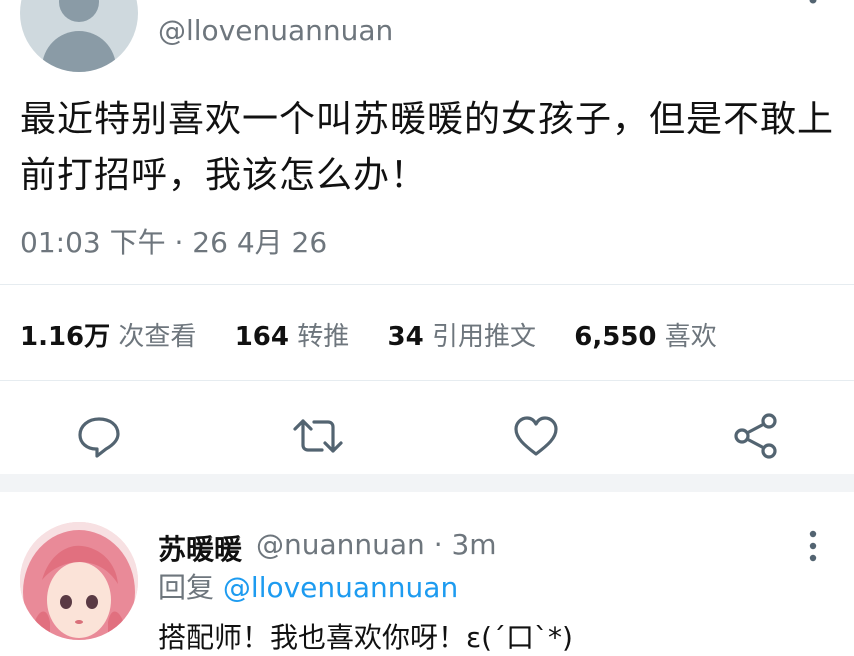  I want to click on avatar-placeholder-body, so click(79, 51).